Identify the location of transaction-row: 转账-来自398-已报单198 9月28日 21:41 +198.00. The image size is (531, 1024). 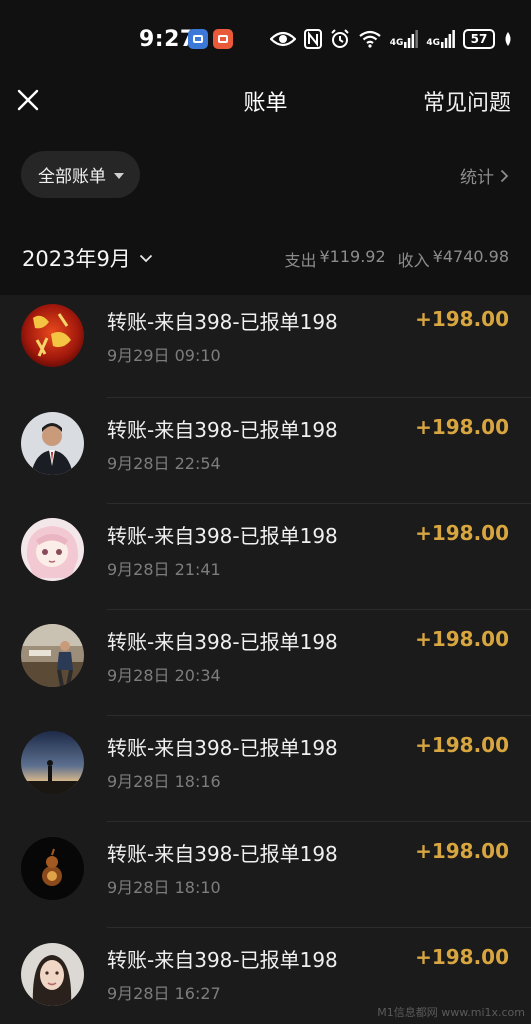
(265, 557).